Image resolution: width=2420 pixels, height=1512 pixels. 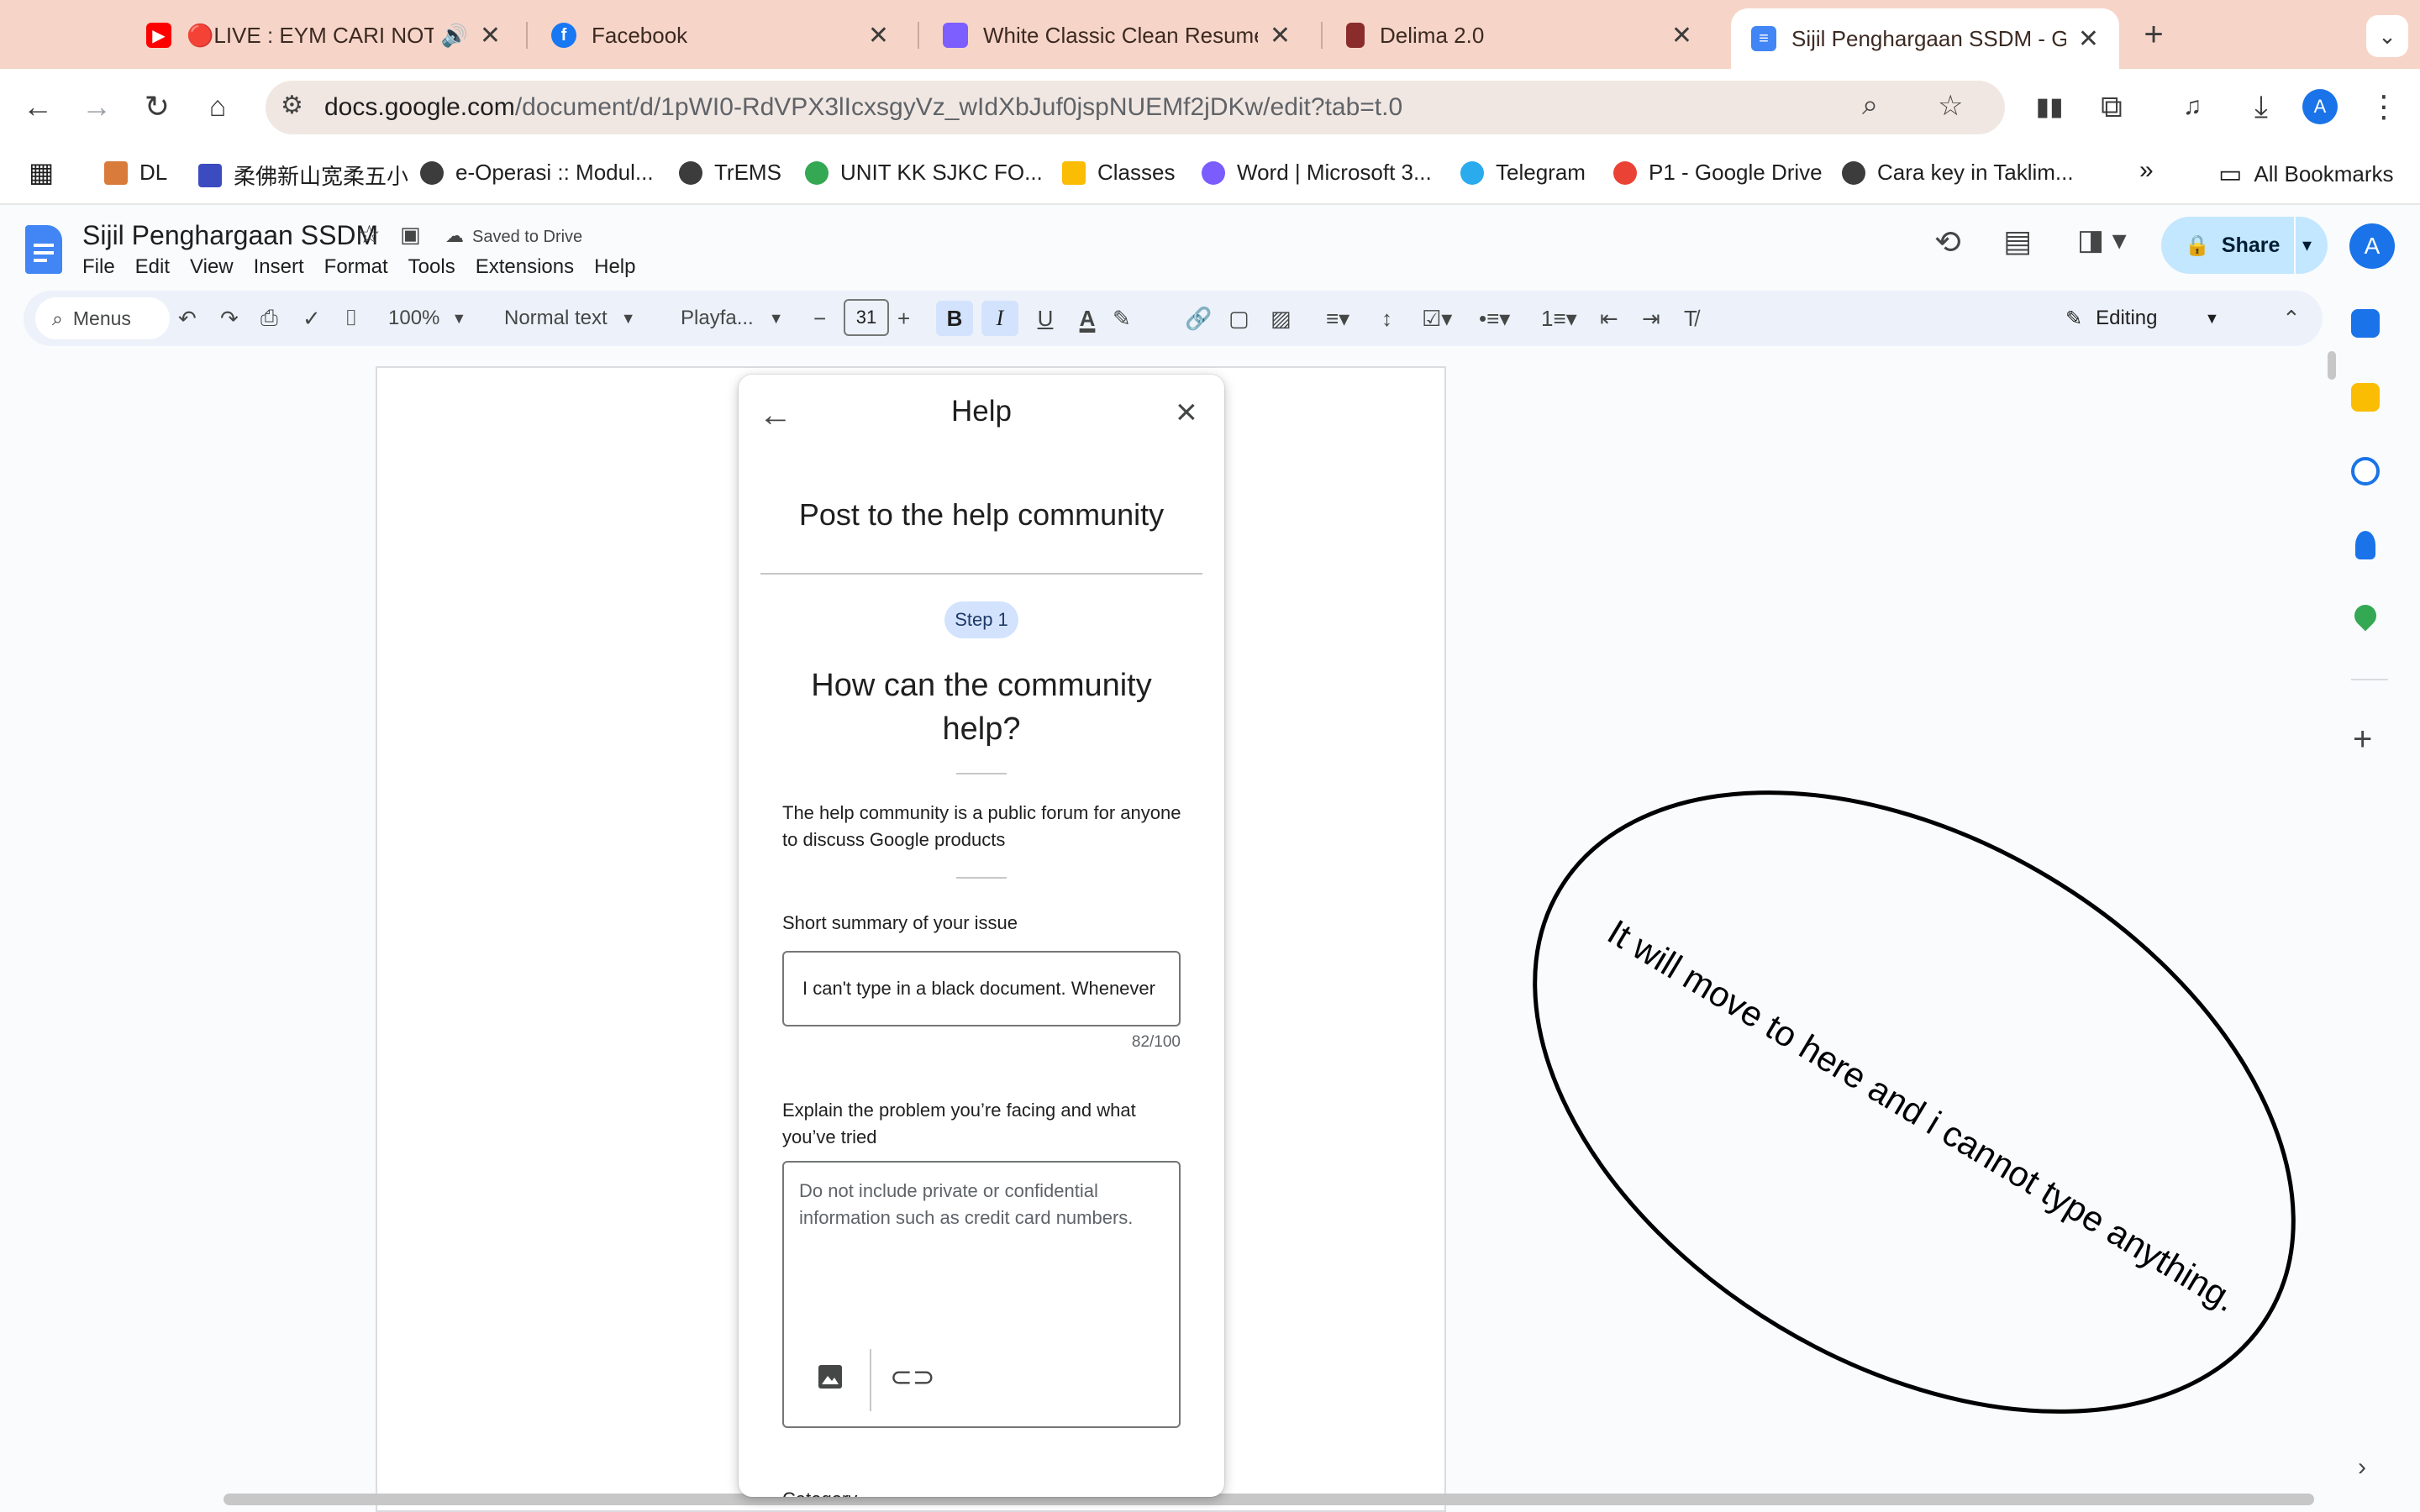 I want to click on menu-help: Help, so click(x=614, y=267).